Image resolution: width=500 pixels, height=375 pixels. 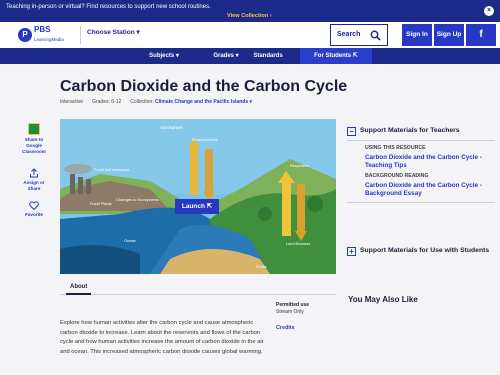 I want to click on nav-standards: Standards, so click(x=268, y=56).